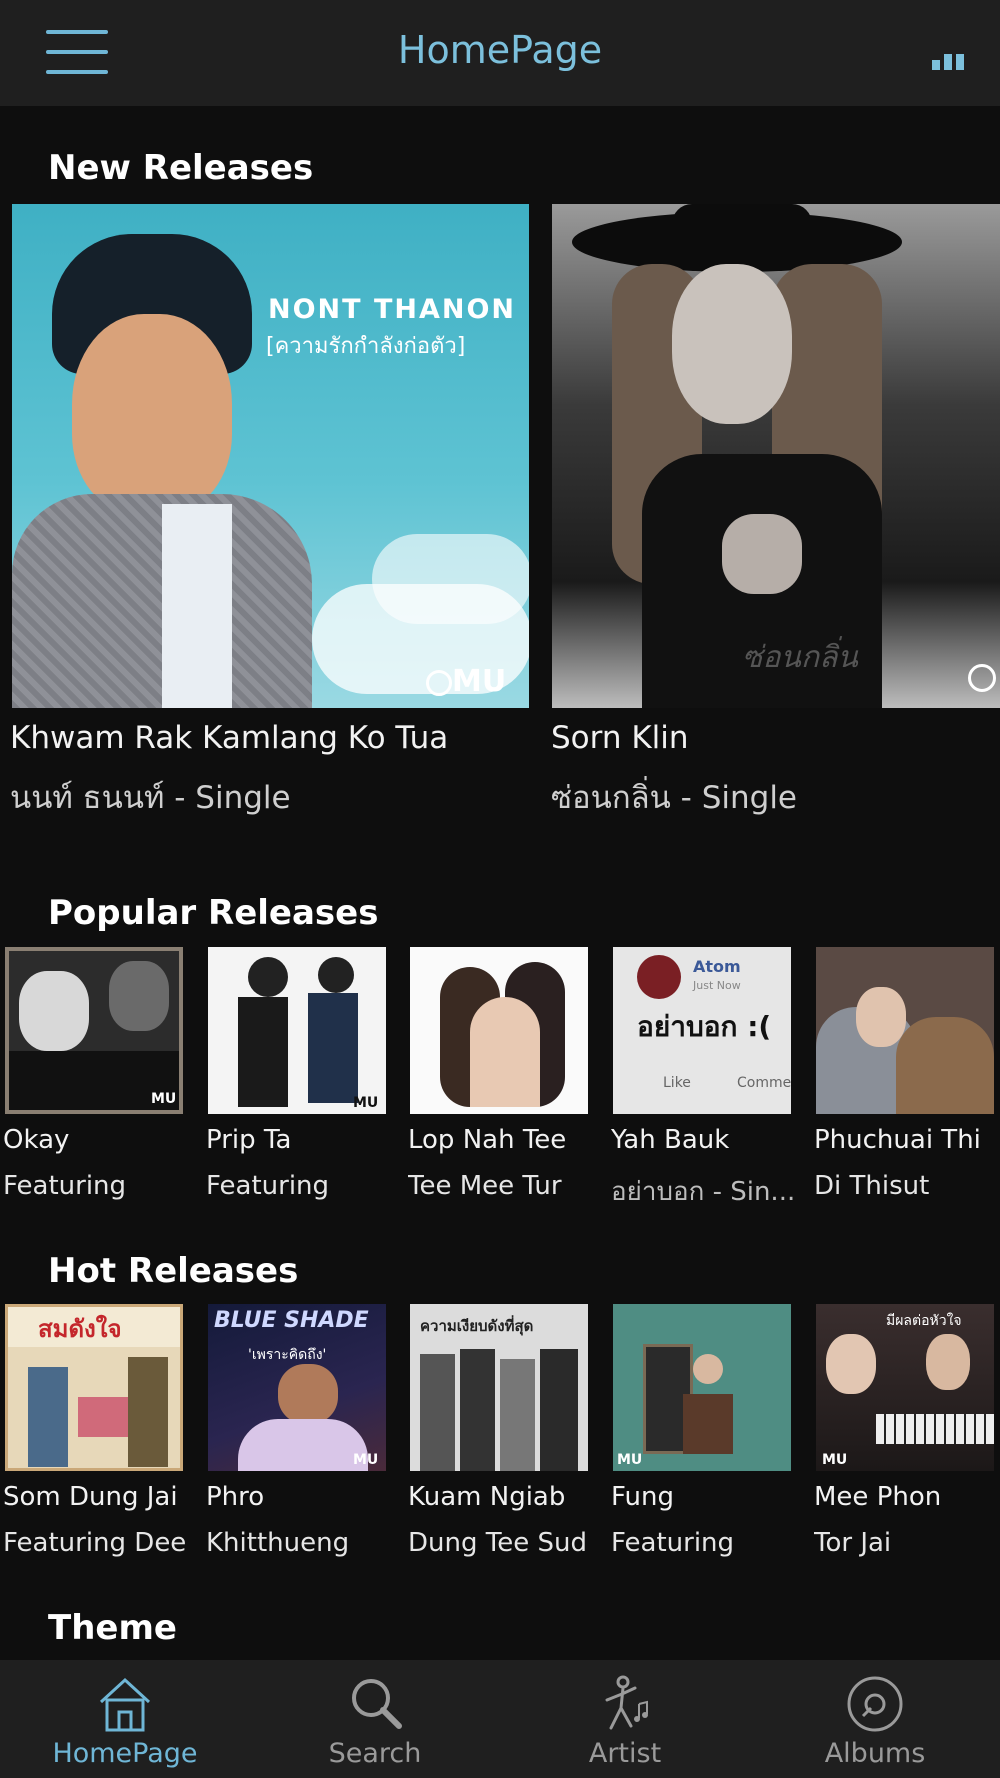  What do you see at coordinates (907, 1140) in the screenshot?
I see `release-title: Phuchuai Thi` at bounding box center [907, 1140].